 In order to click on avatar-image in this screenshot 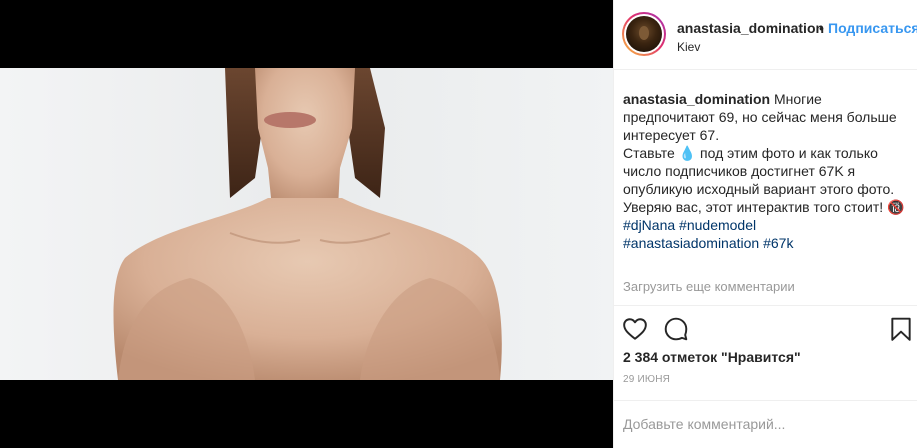, I will do `click(644, 34)`.